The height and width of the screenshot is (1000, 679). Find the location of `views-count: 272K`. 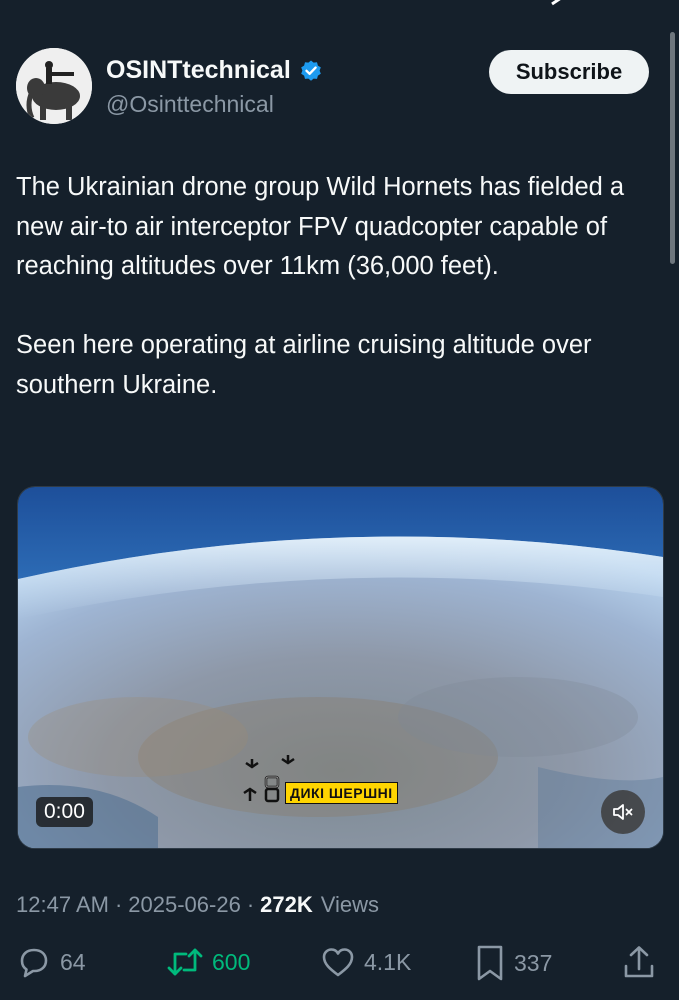

views-count: 272K is located at coordinates (286, 904).